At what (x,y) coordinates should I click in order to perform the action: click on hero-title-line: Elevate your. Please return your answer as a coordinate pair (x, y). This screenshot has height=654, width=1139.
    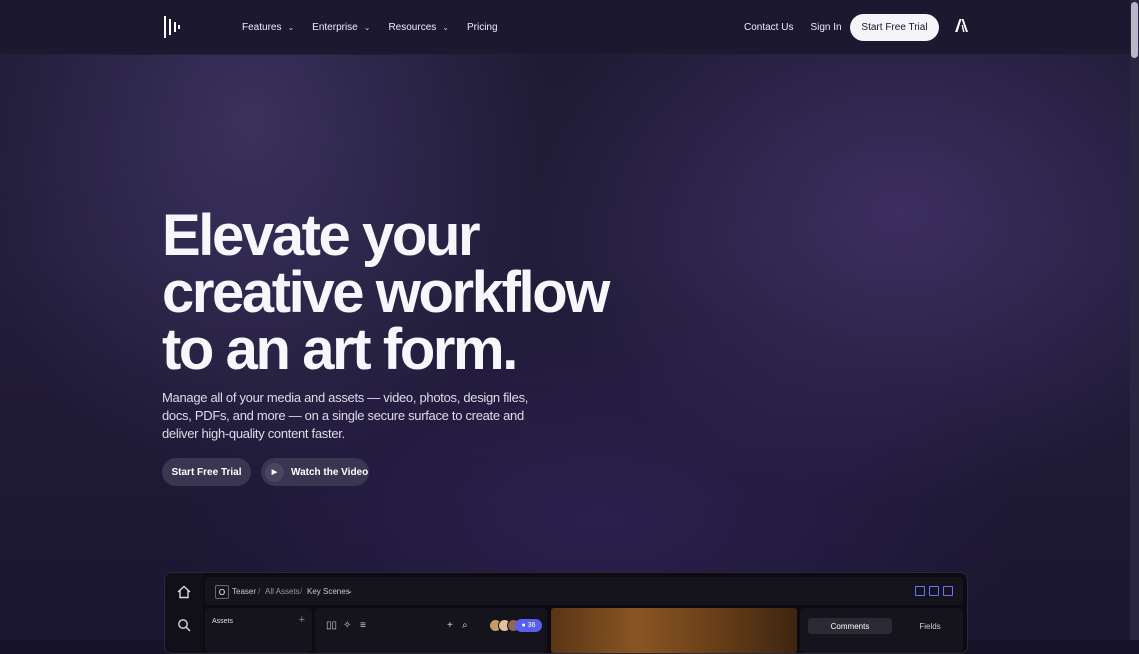
    Looking at the image, I should click on (321, 235).